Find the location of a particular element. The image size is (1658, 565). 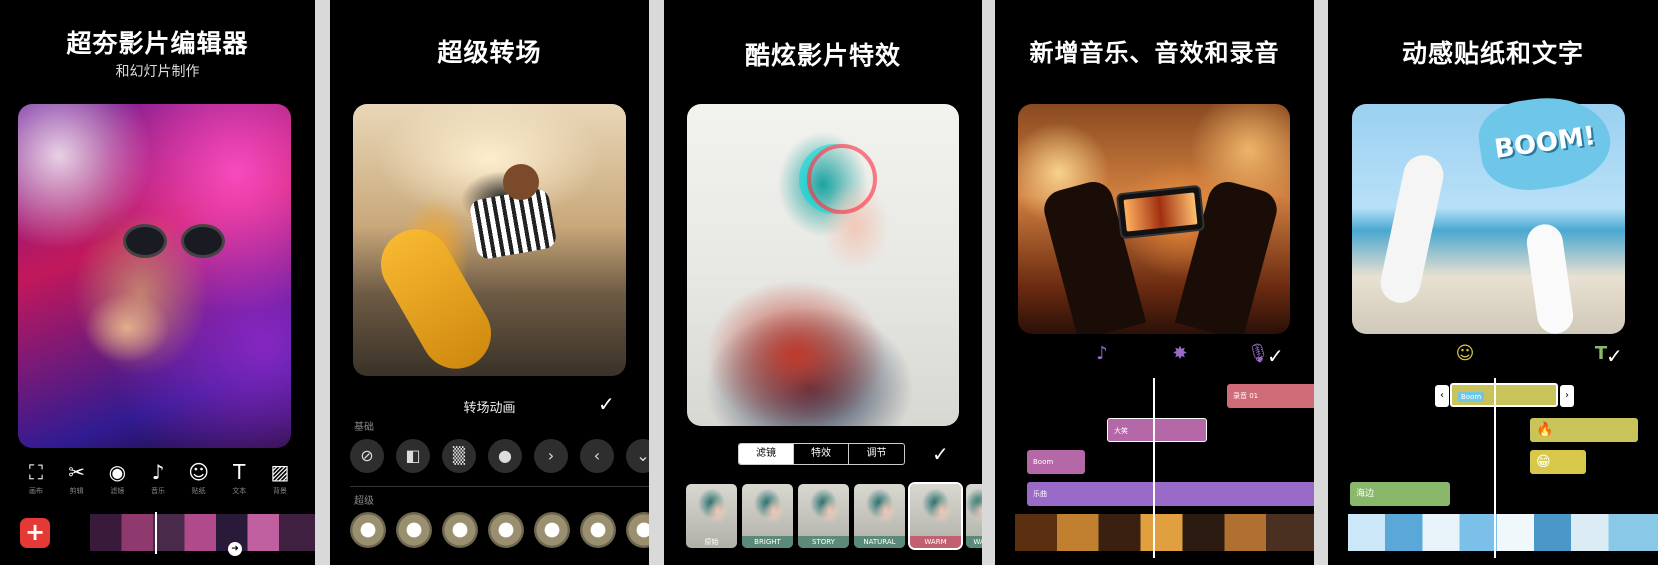

mini-boom-sticker: Boom is located at coordinates (1471, 397).